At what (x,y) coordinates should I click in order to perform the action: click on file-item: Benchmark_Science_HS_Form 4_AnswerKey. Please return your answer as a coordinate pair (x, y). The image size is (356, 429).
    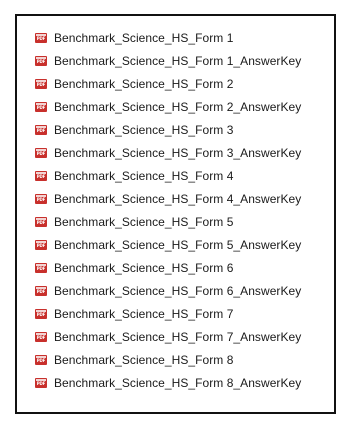
    Looking at the image, I should click on (175, 198).